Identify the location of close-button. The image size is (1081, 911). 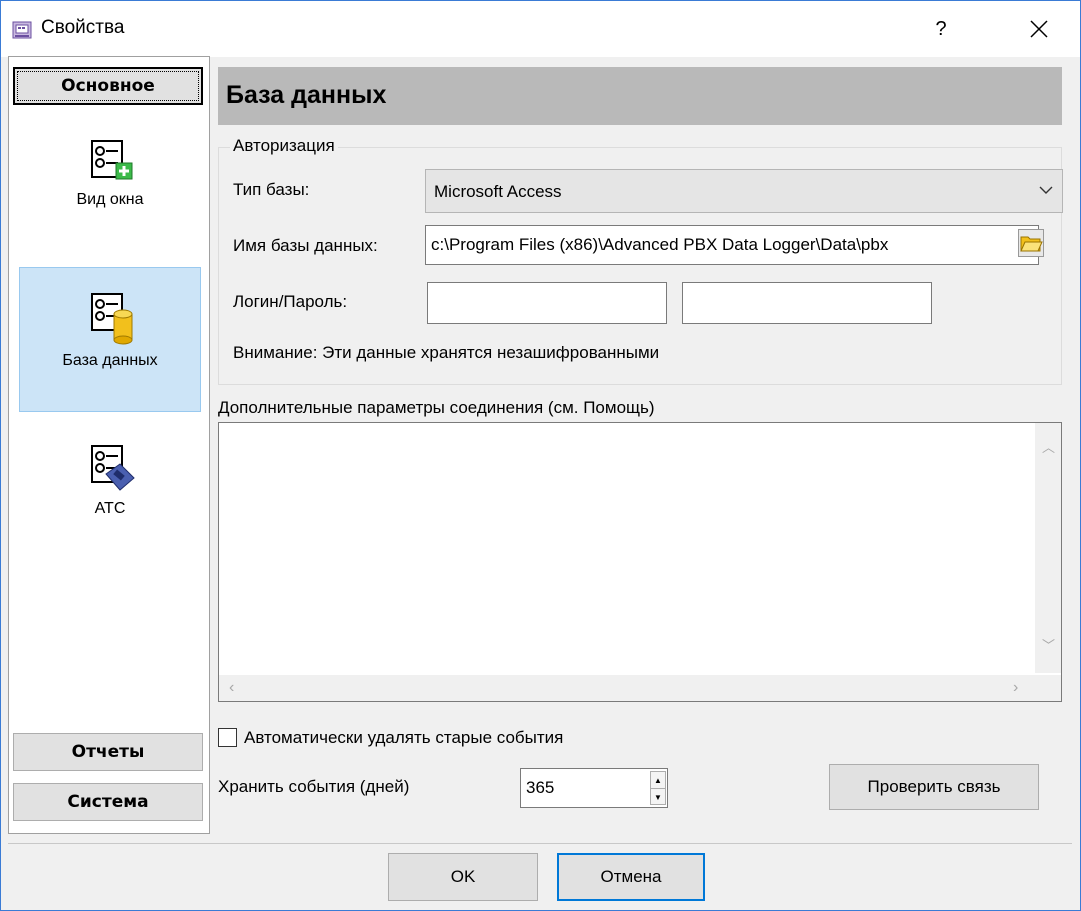
(1039, 29).